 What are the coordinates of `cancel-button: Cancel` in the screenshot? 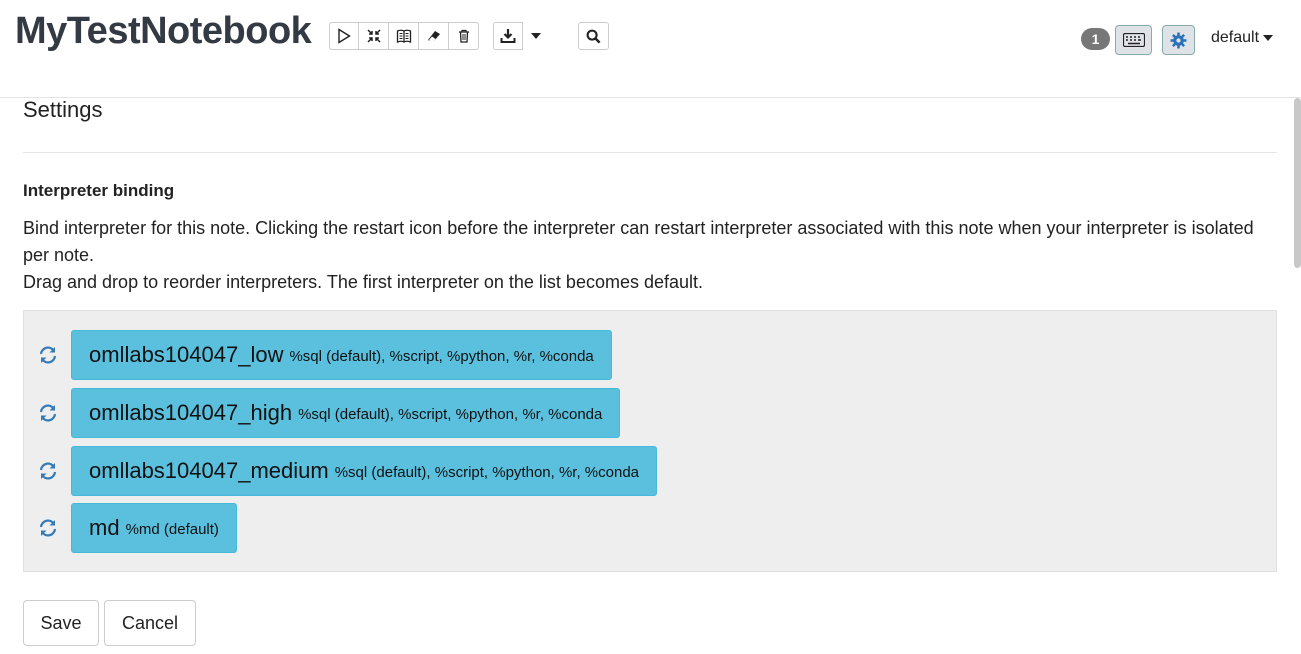 It's located at (150, 623).